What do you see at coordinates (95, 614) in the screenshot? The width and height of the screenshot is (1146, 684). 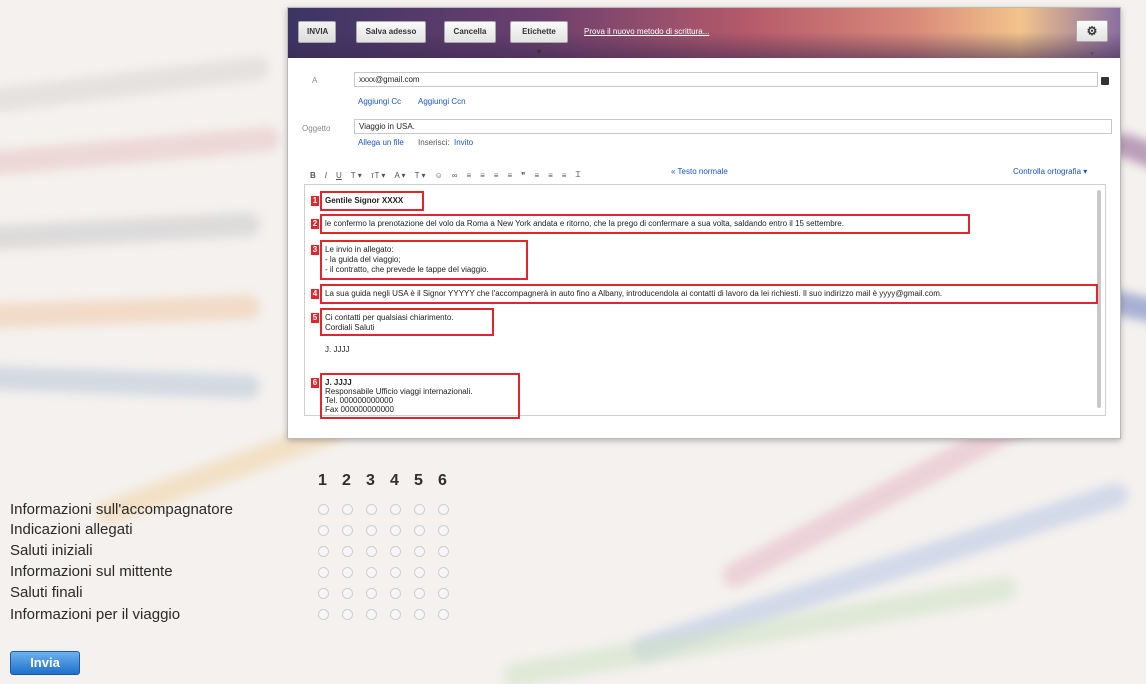 I see `row-label: Informazioni per il viaggio` at bounding box center [95, 614].